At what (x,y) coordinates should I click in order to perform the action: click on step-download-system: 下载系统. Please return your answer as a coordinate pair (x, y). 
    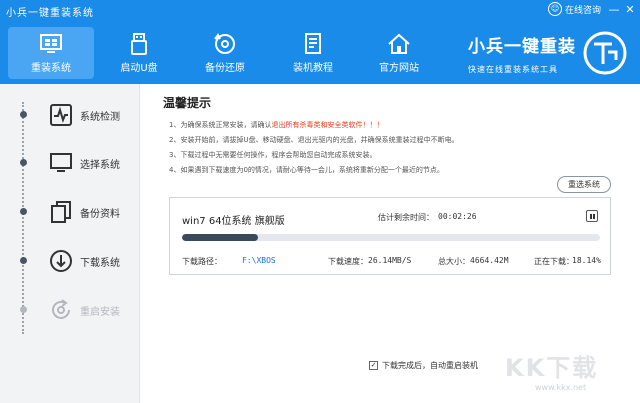
    Looking at the image, I should click on (78, 261).